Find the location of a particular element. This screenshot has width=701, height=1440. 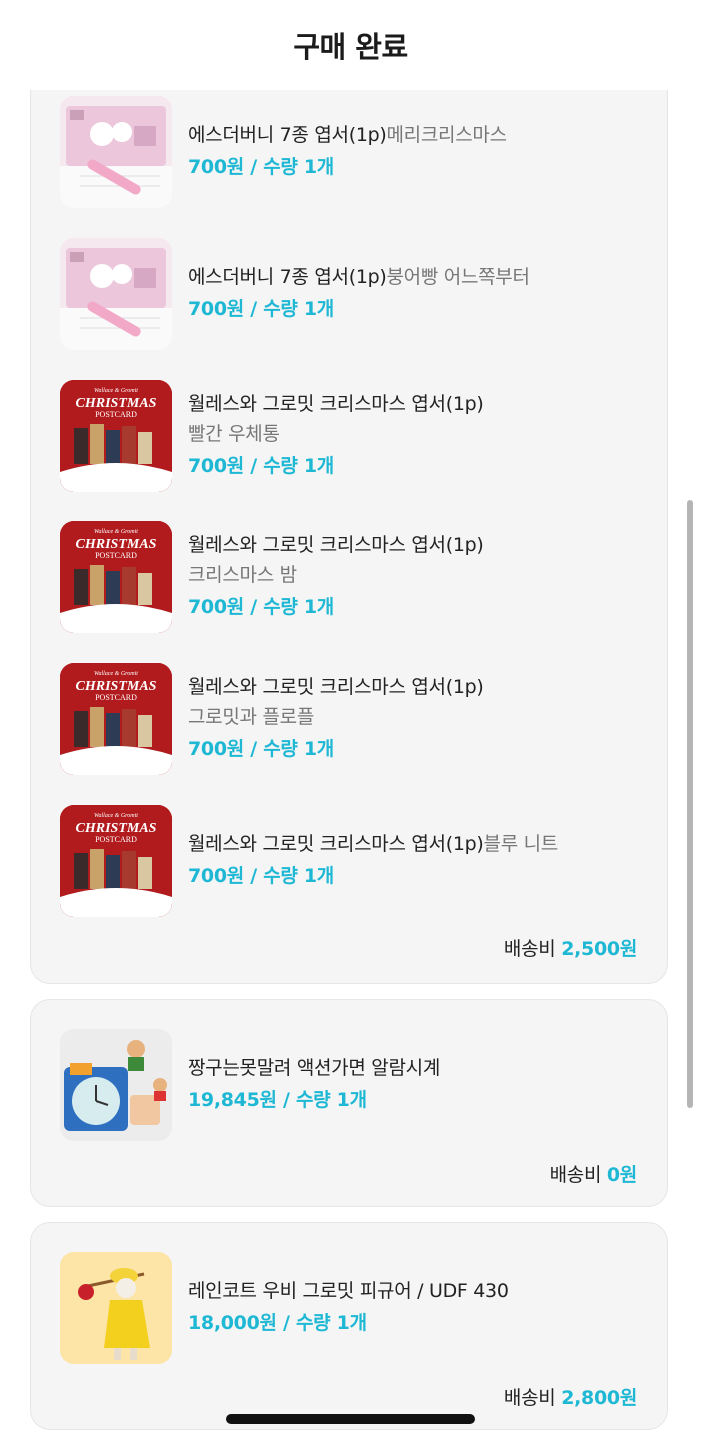

shipping-amount: 2,500원 is located at coordinates (599, 949).